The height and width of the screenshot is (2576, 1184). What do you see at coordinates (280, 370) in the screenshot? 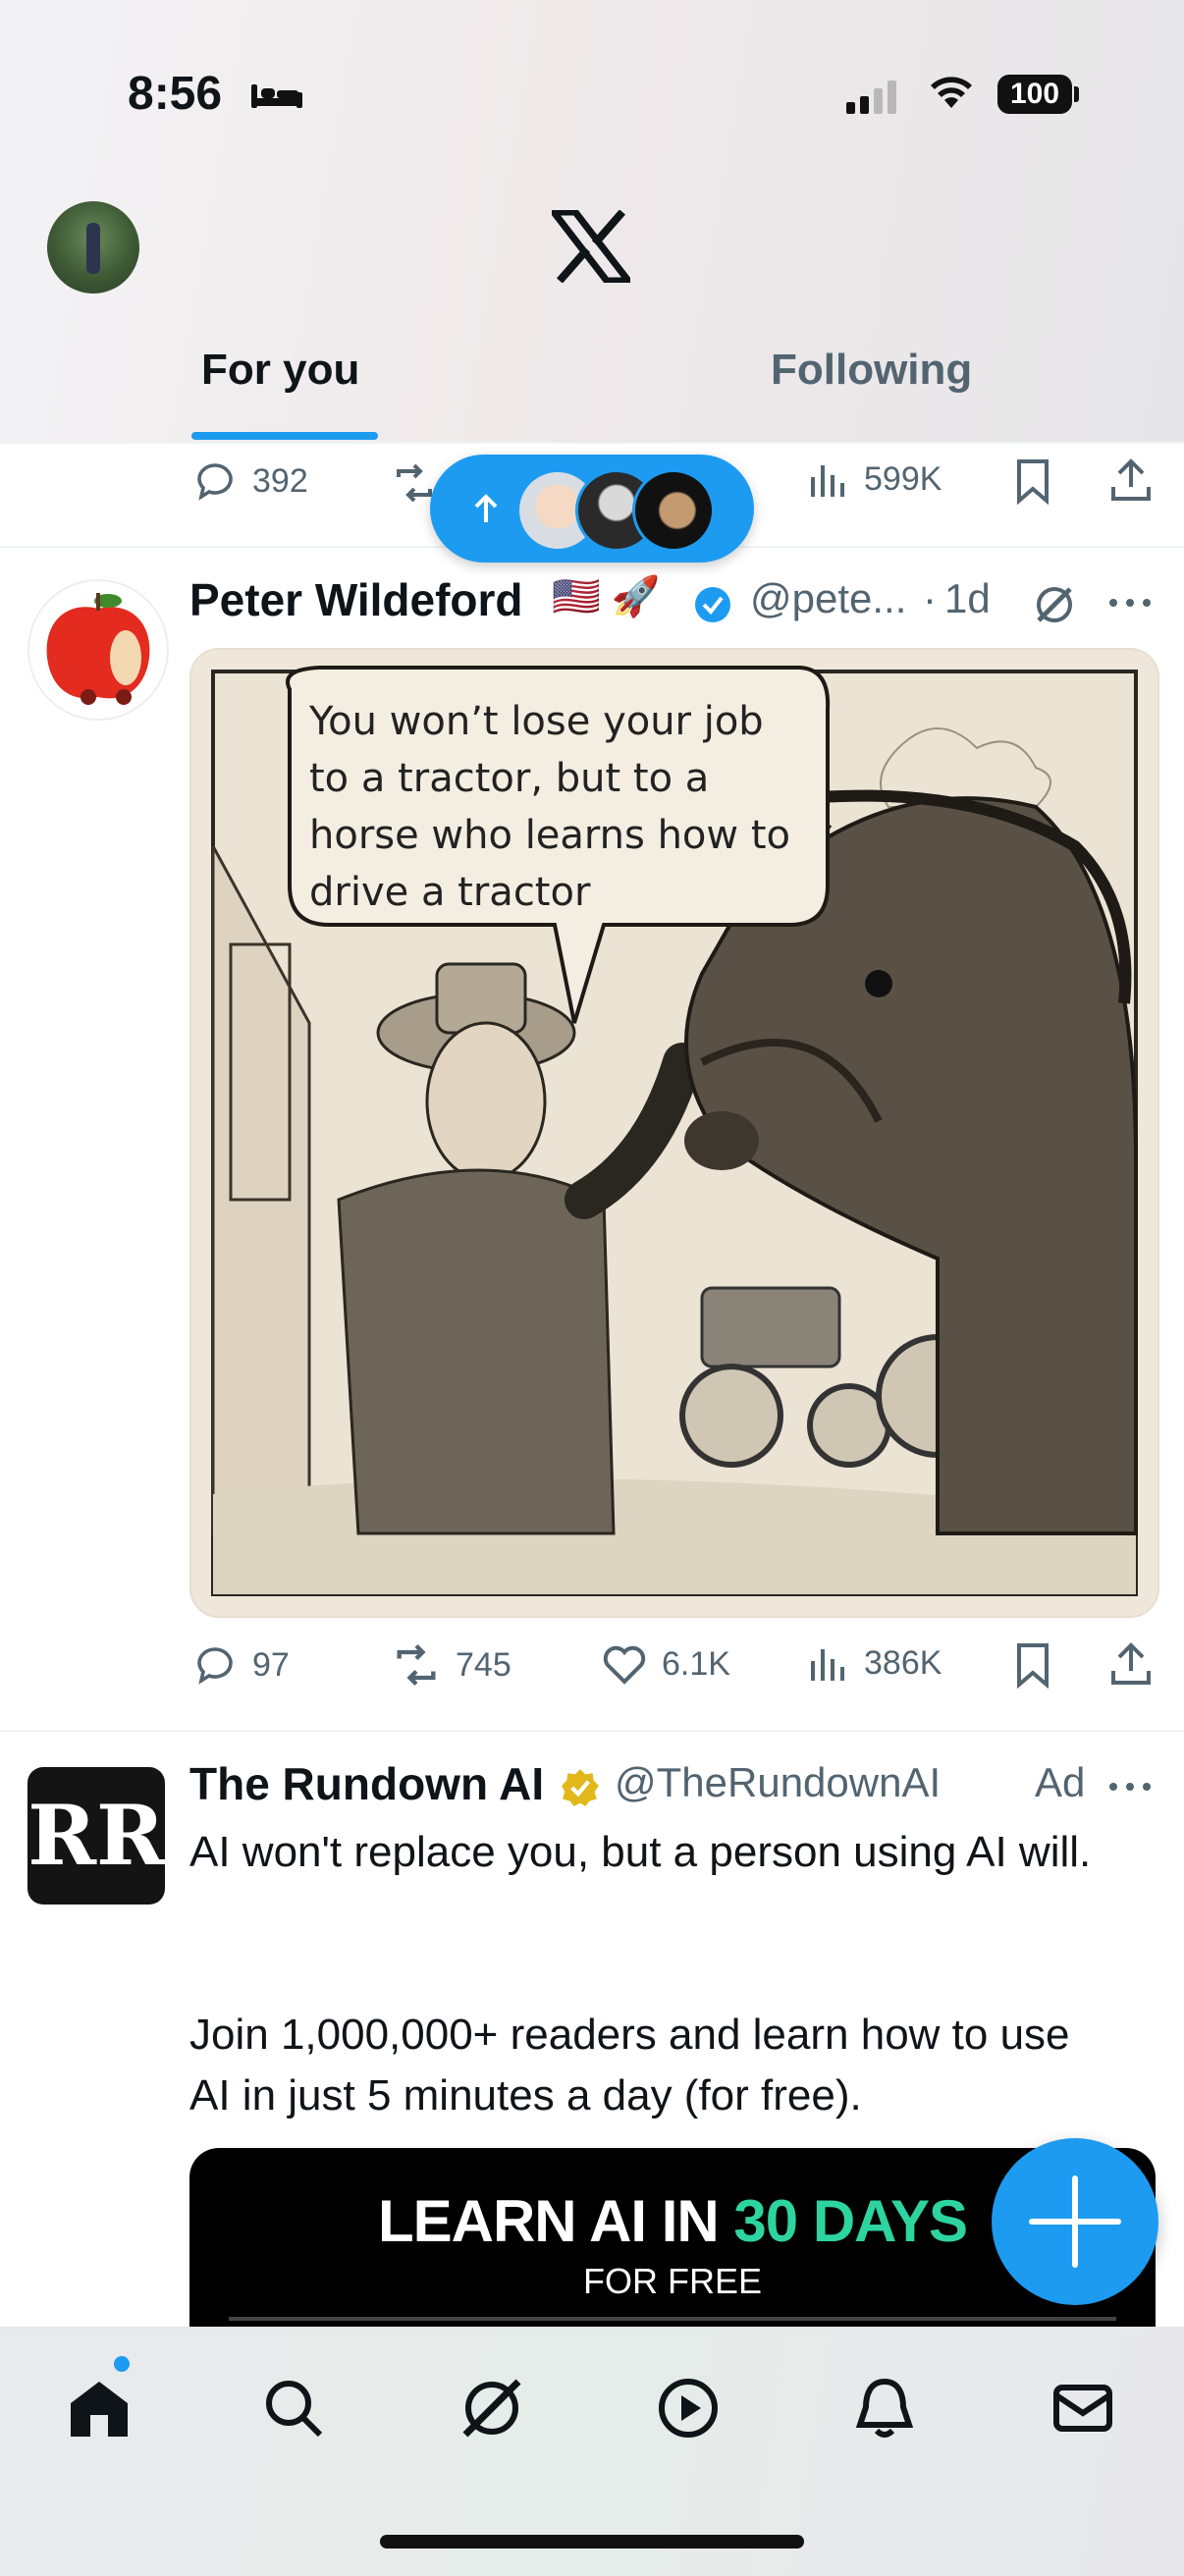
I see `tab-for-you: For you` at bounding box center [280, 370].